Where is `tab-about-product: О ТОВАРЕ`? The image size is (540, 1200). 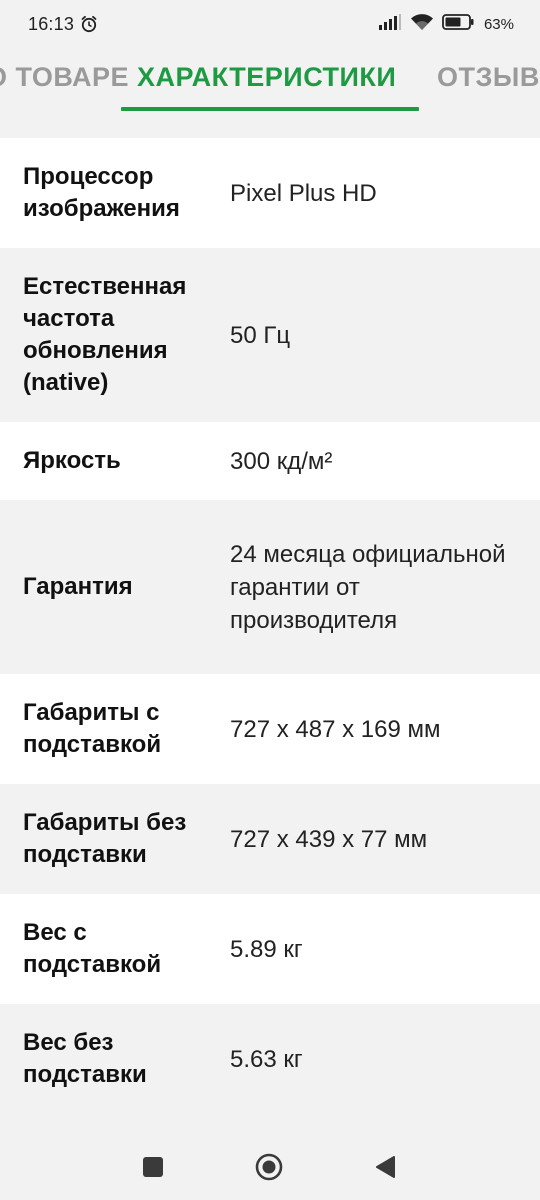 tab-about-product: О ТОВАРЕ is located at coordinates (64, 77).